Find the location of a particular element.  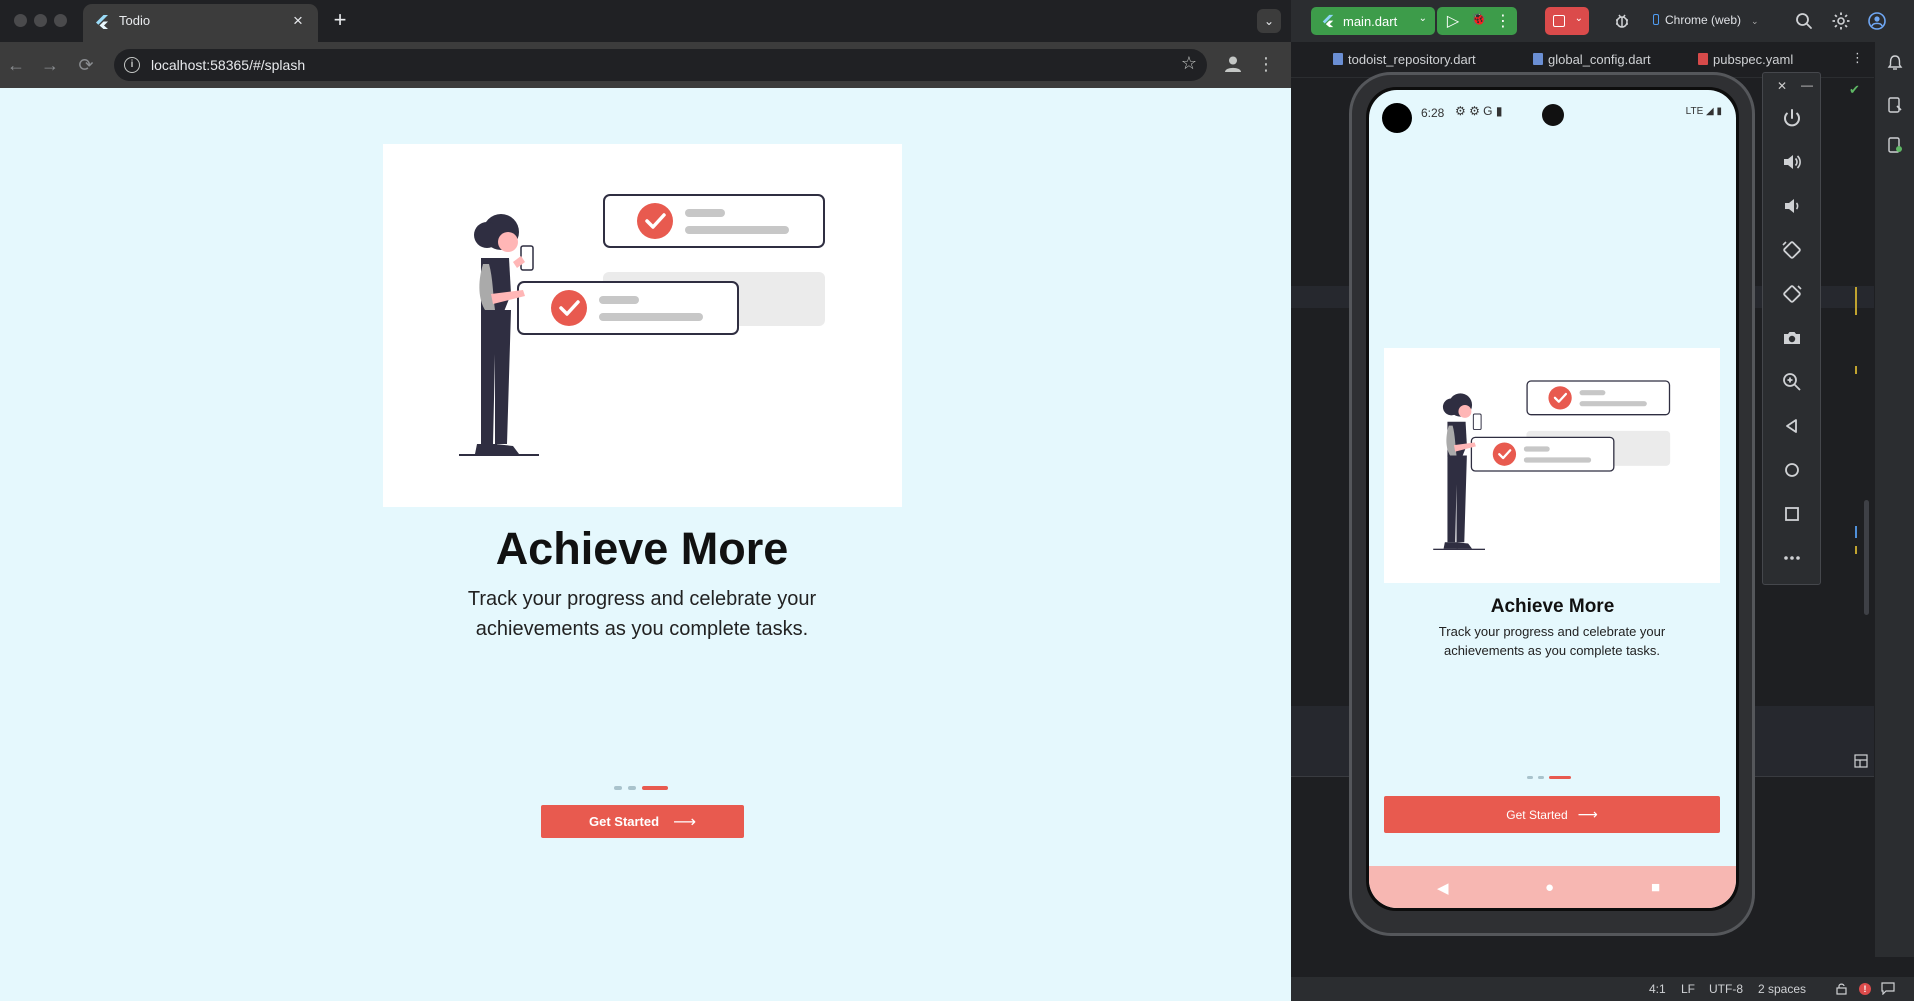

home-icon is located at coordinates (1792, 470).